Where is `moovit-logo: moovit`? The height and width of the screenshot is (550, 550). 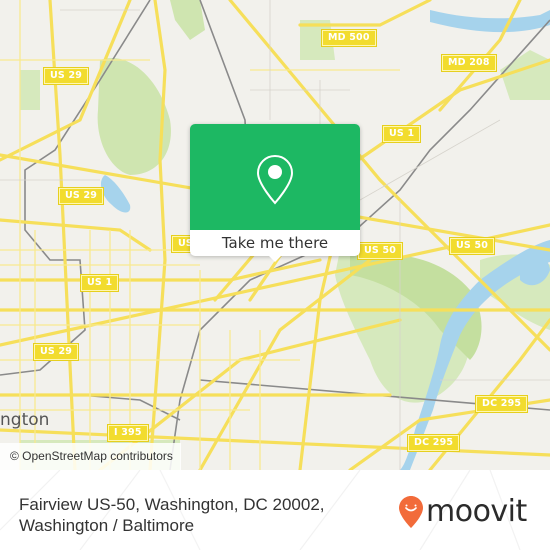 moovit-logo: moovit is located at coordinates (462, 512).